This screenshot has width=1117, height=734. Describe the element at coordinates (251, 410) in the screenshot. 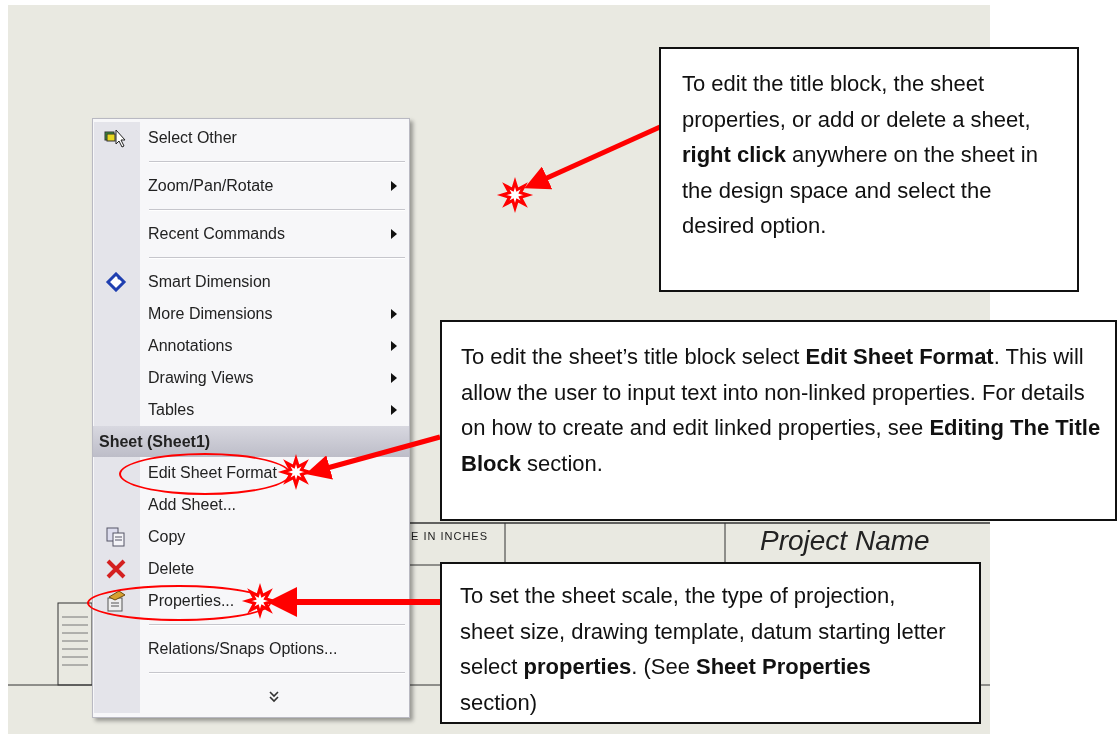

I see `menu-item: Tables` at that location.